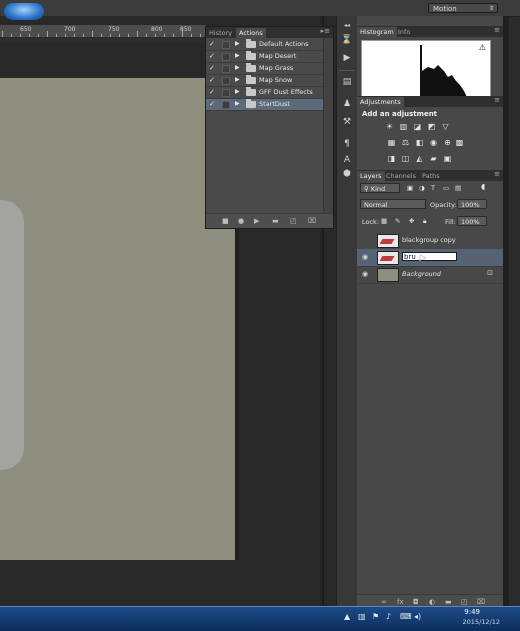 The image size is (520, 631). I want to click on tab-paths: Paths, so click(431, 176).